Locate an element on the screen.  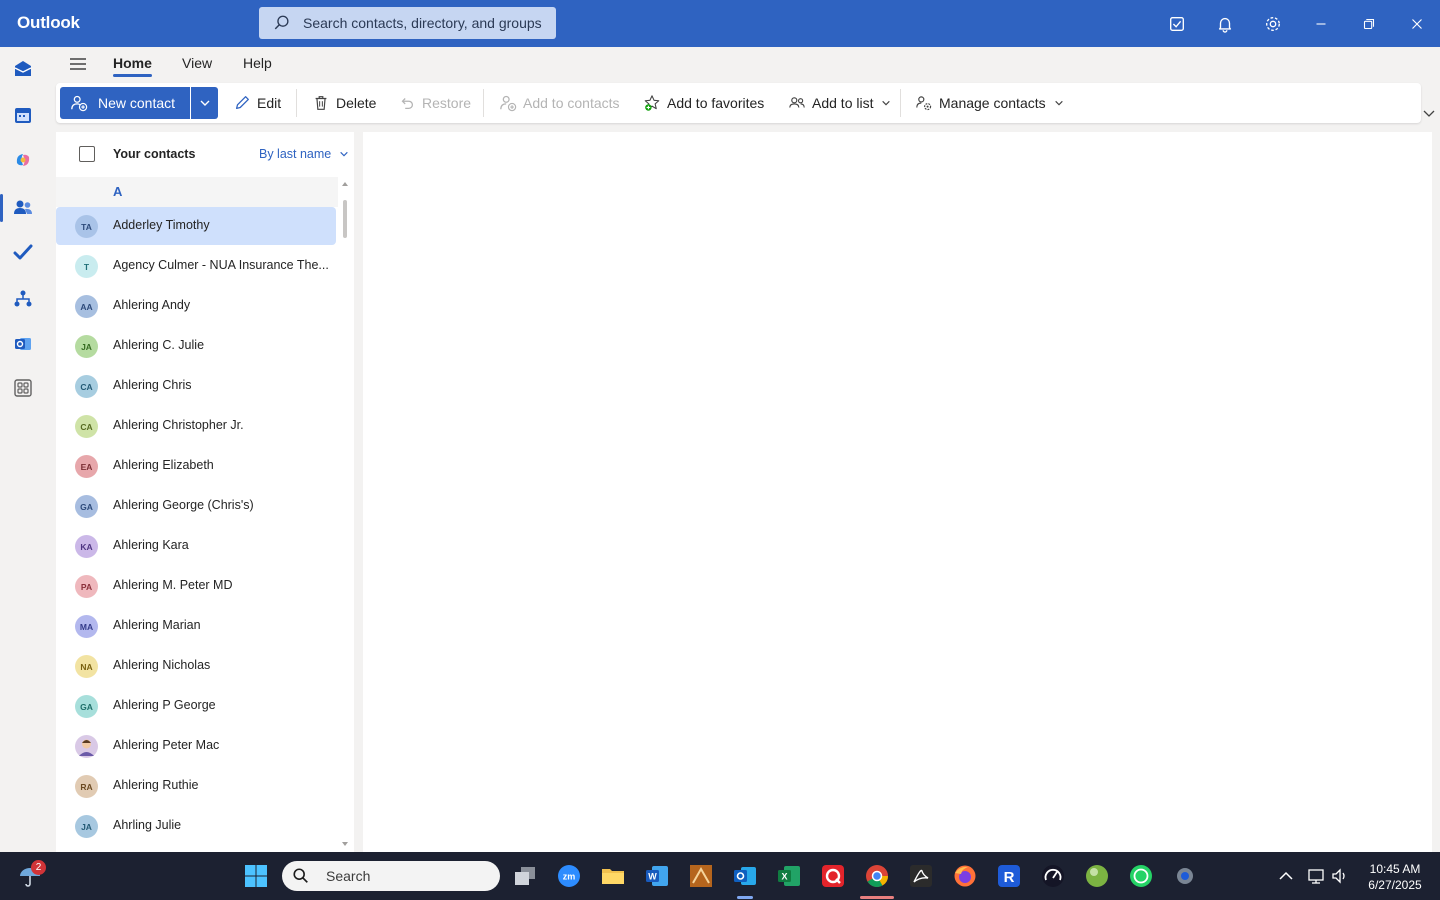
ribbon-expand-chevron-icon is located at coordinates (1429, 113).